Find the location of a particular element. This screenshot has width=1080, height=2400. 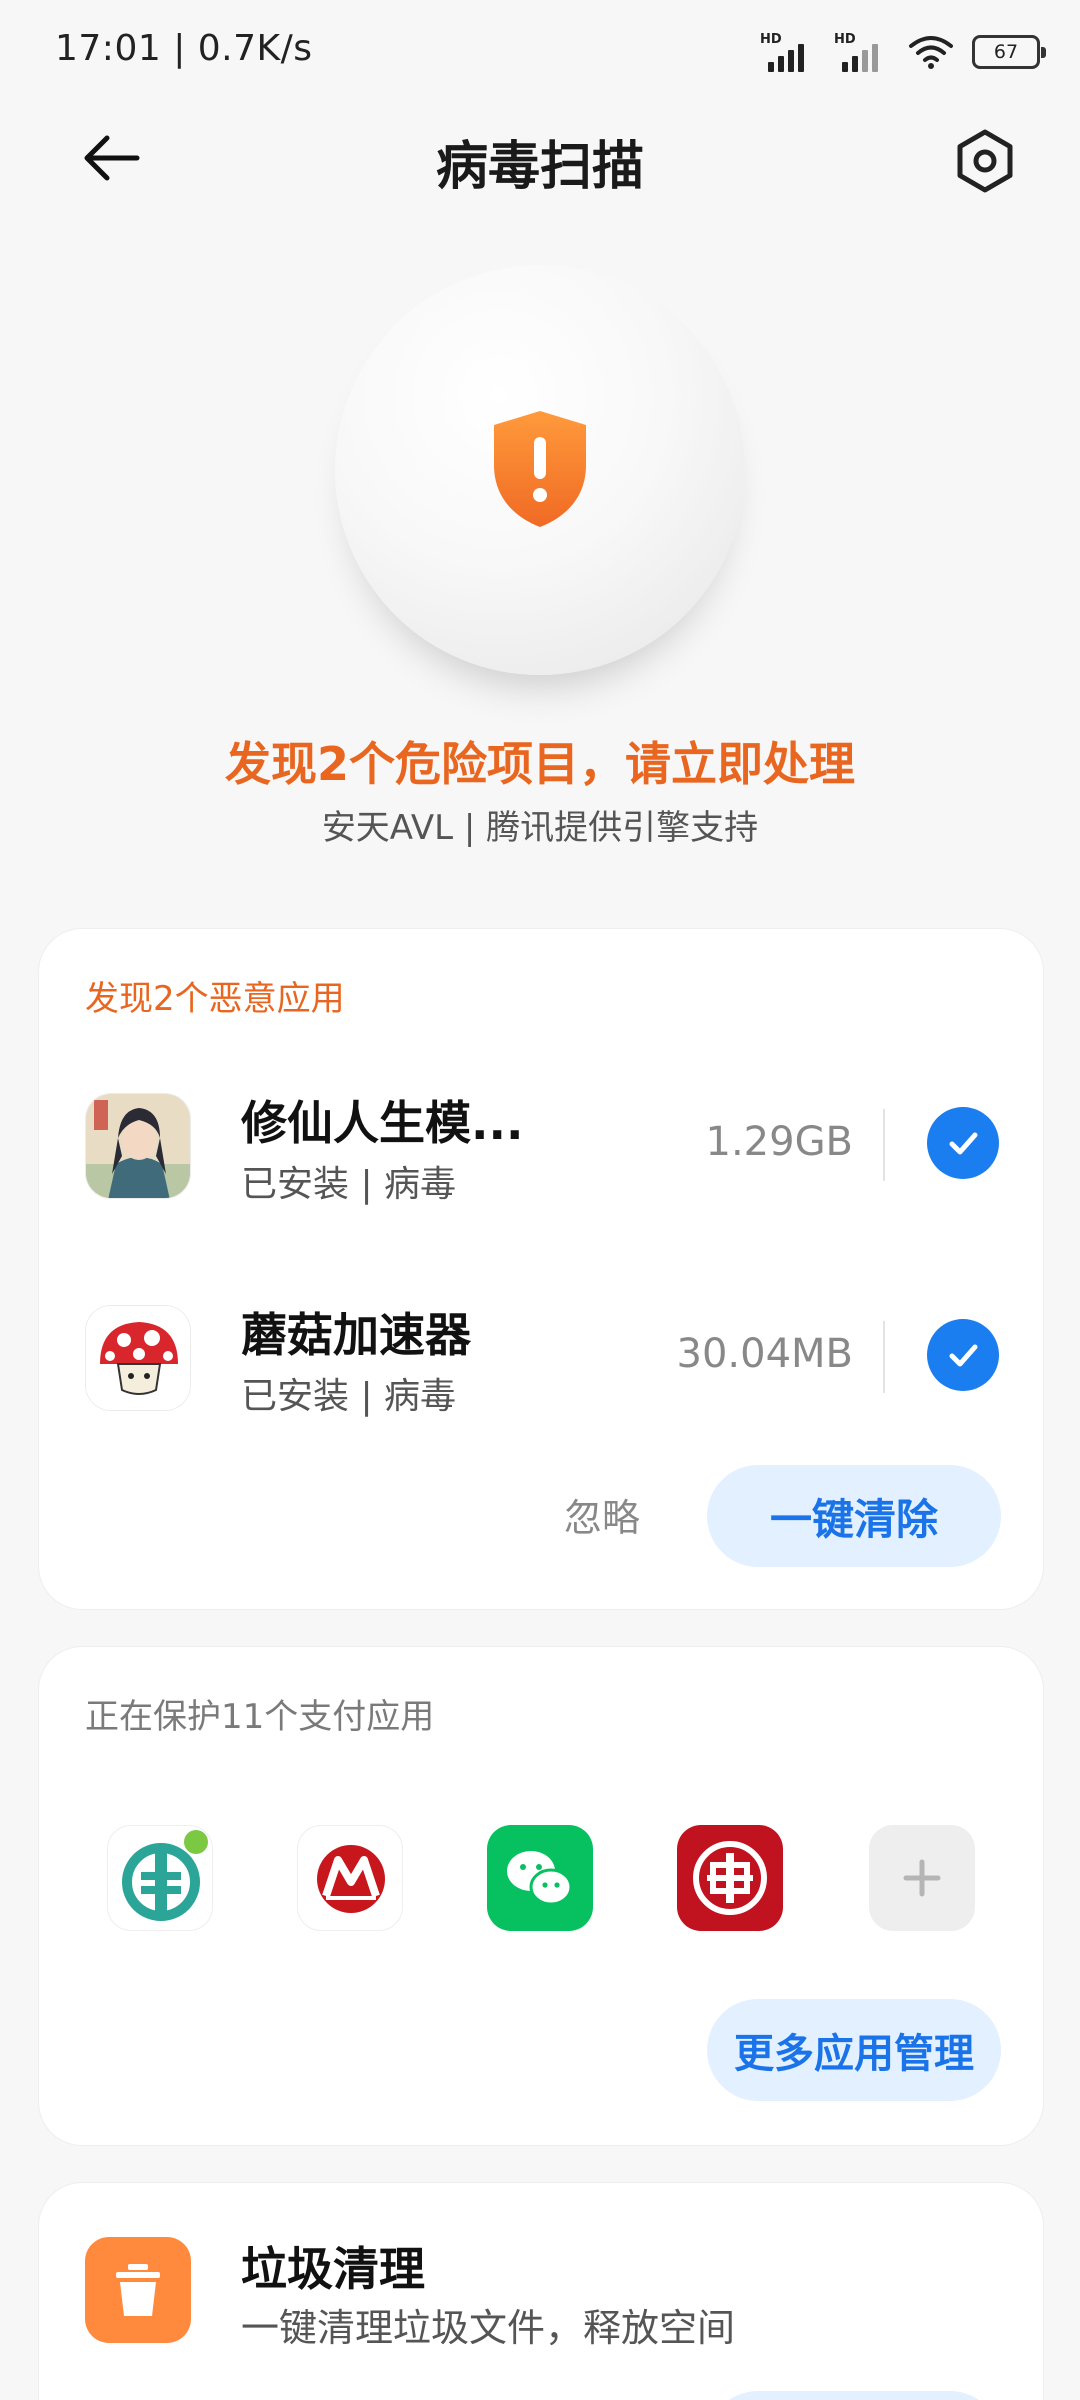

ignore-button: 忽略 is located at coordinates (602, 1514).